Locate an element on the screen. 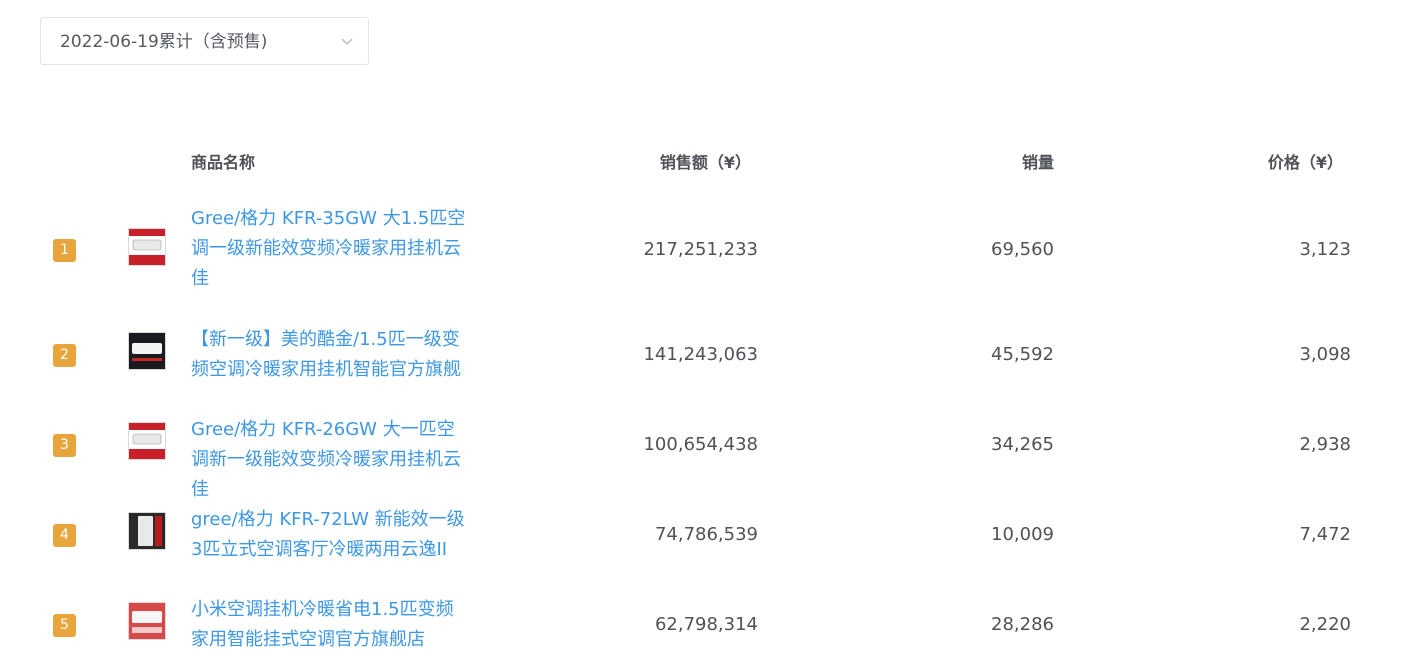 The height and width of the screenshot is (667, 1419). sales-volume: 45,592 is located at coordinates (1022, 354).